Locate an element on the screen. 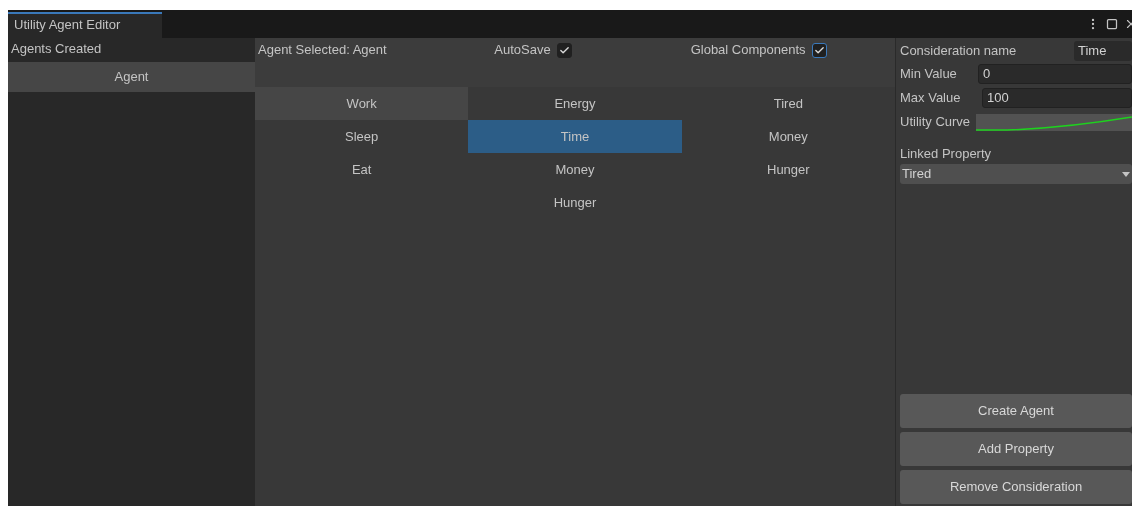 The image size is (1132, 506). dropdown-arrow-icon is located at coordinates (1126, 174).